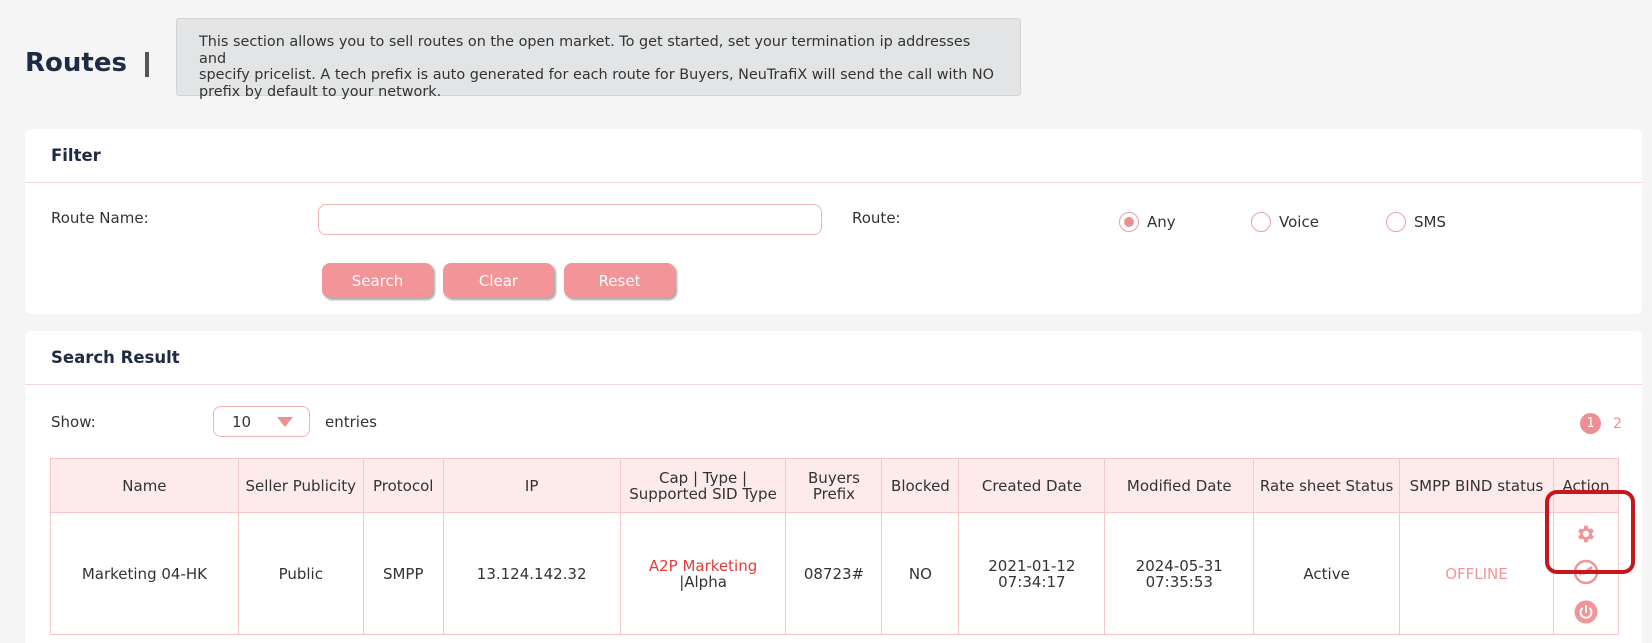 This screenshot has width=1652, height=643. I want to click on col-smpp-bind-status: SMPP BIND status, so click(1476, 485).